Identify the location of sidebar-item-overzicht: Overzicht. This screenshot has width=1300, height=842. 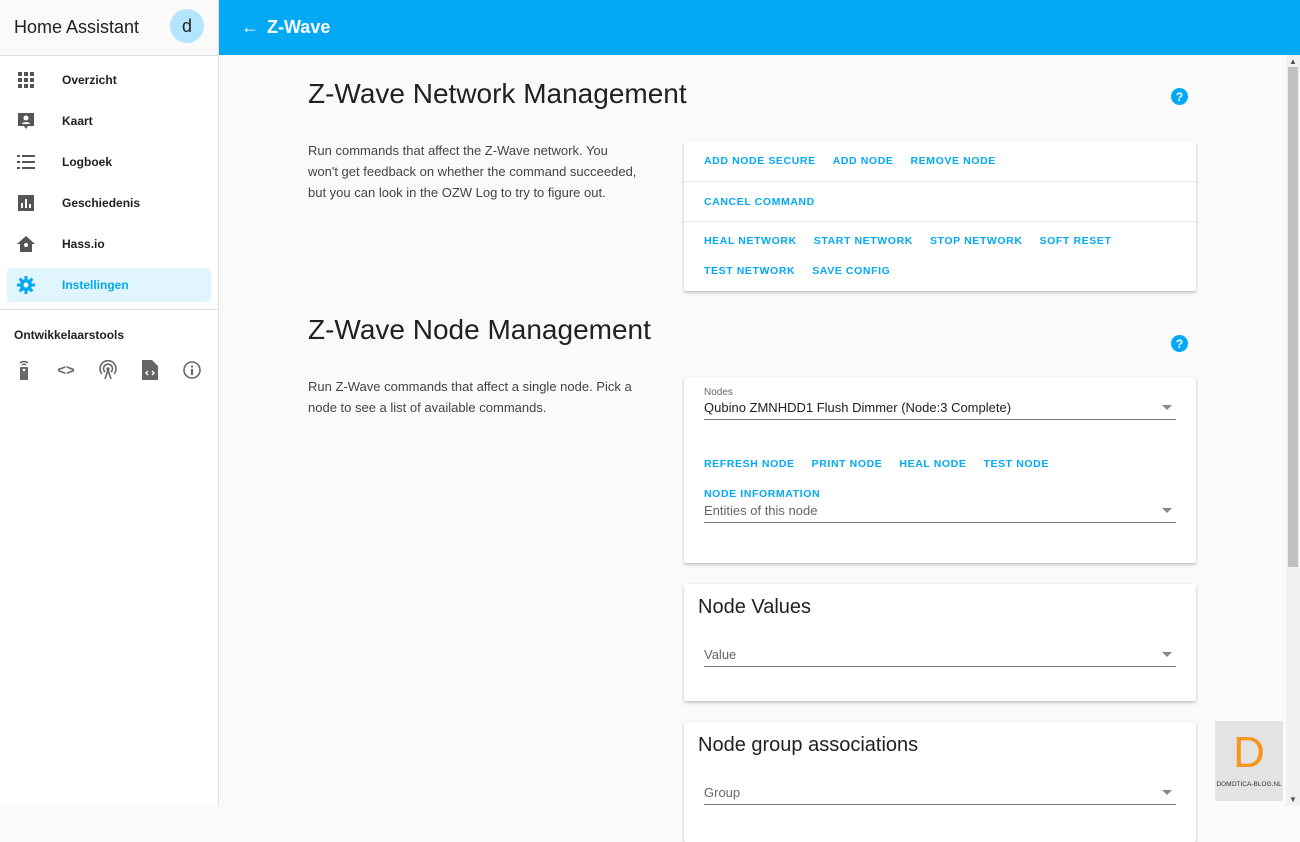
(109, 80).